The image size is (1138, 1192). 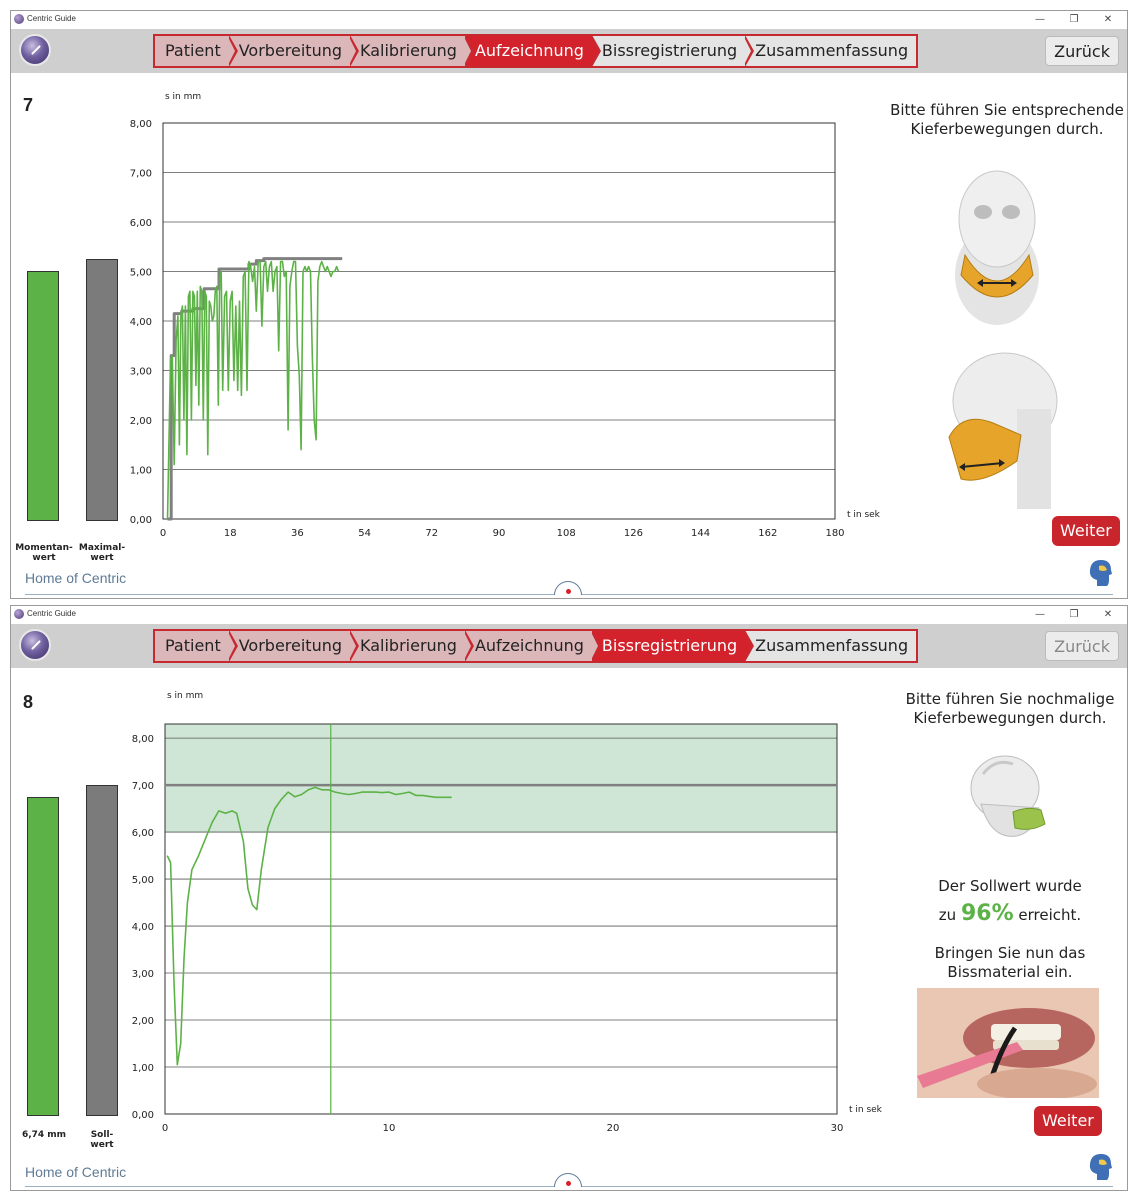 I want to click on result-text: Der Sollwert wurde zu 96% erreicht., so click(x=1010, y=900).